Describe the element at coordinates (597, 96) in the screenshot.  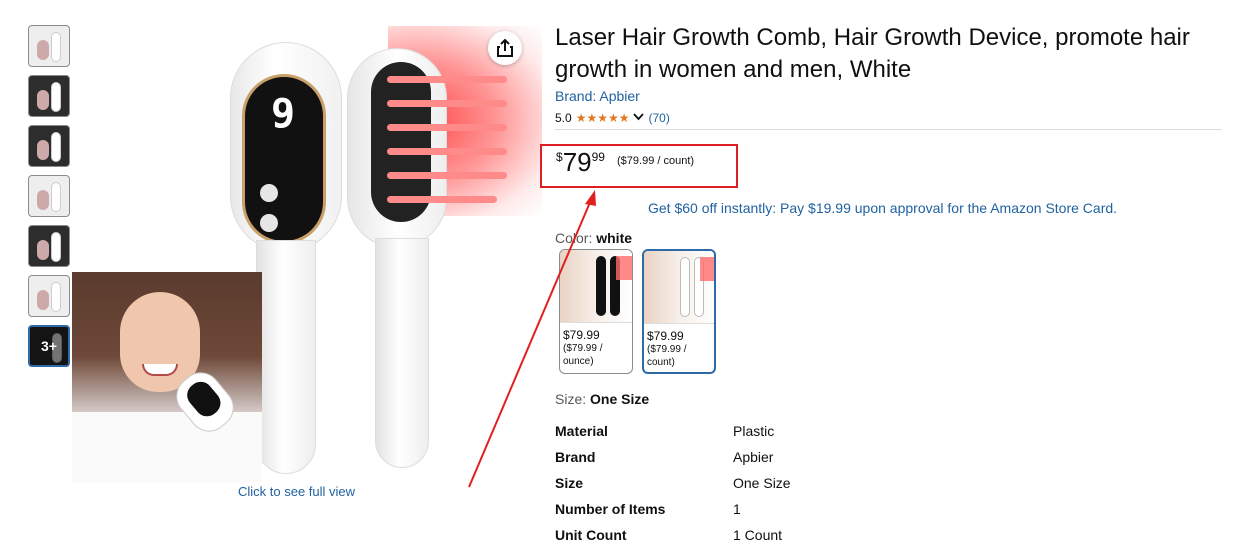
I see `brand-link: Brand: Apbier` at that location.